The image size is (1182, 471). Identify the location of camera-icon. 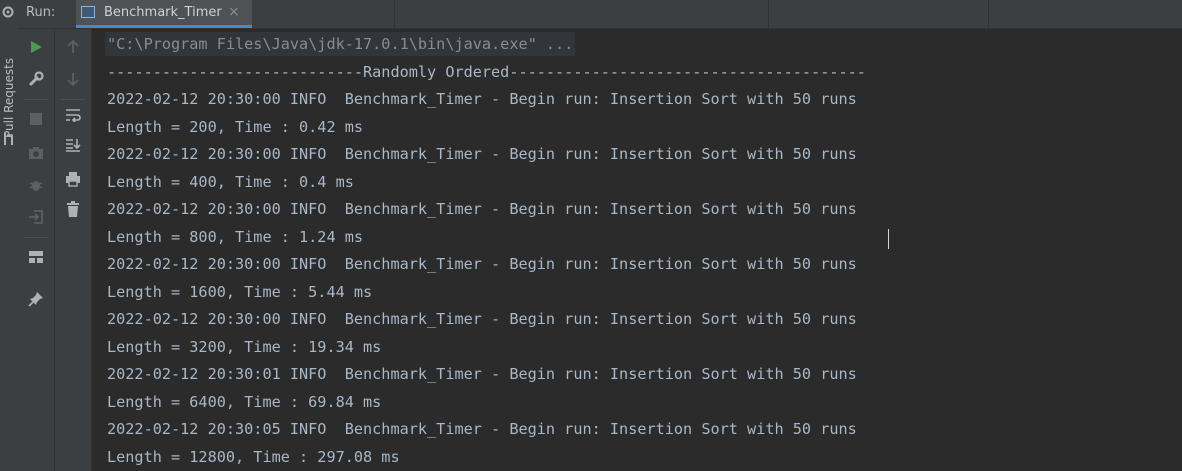
(36, 153).